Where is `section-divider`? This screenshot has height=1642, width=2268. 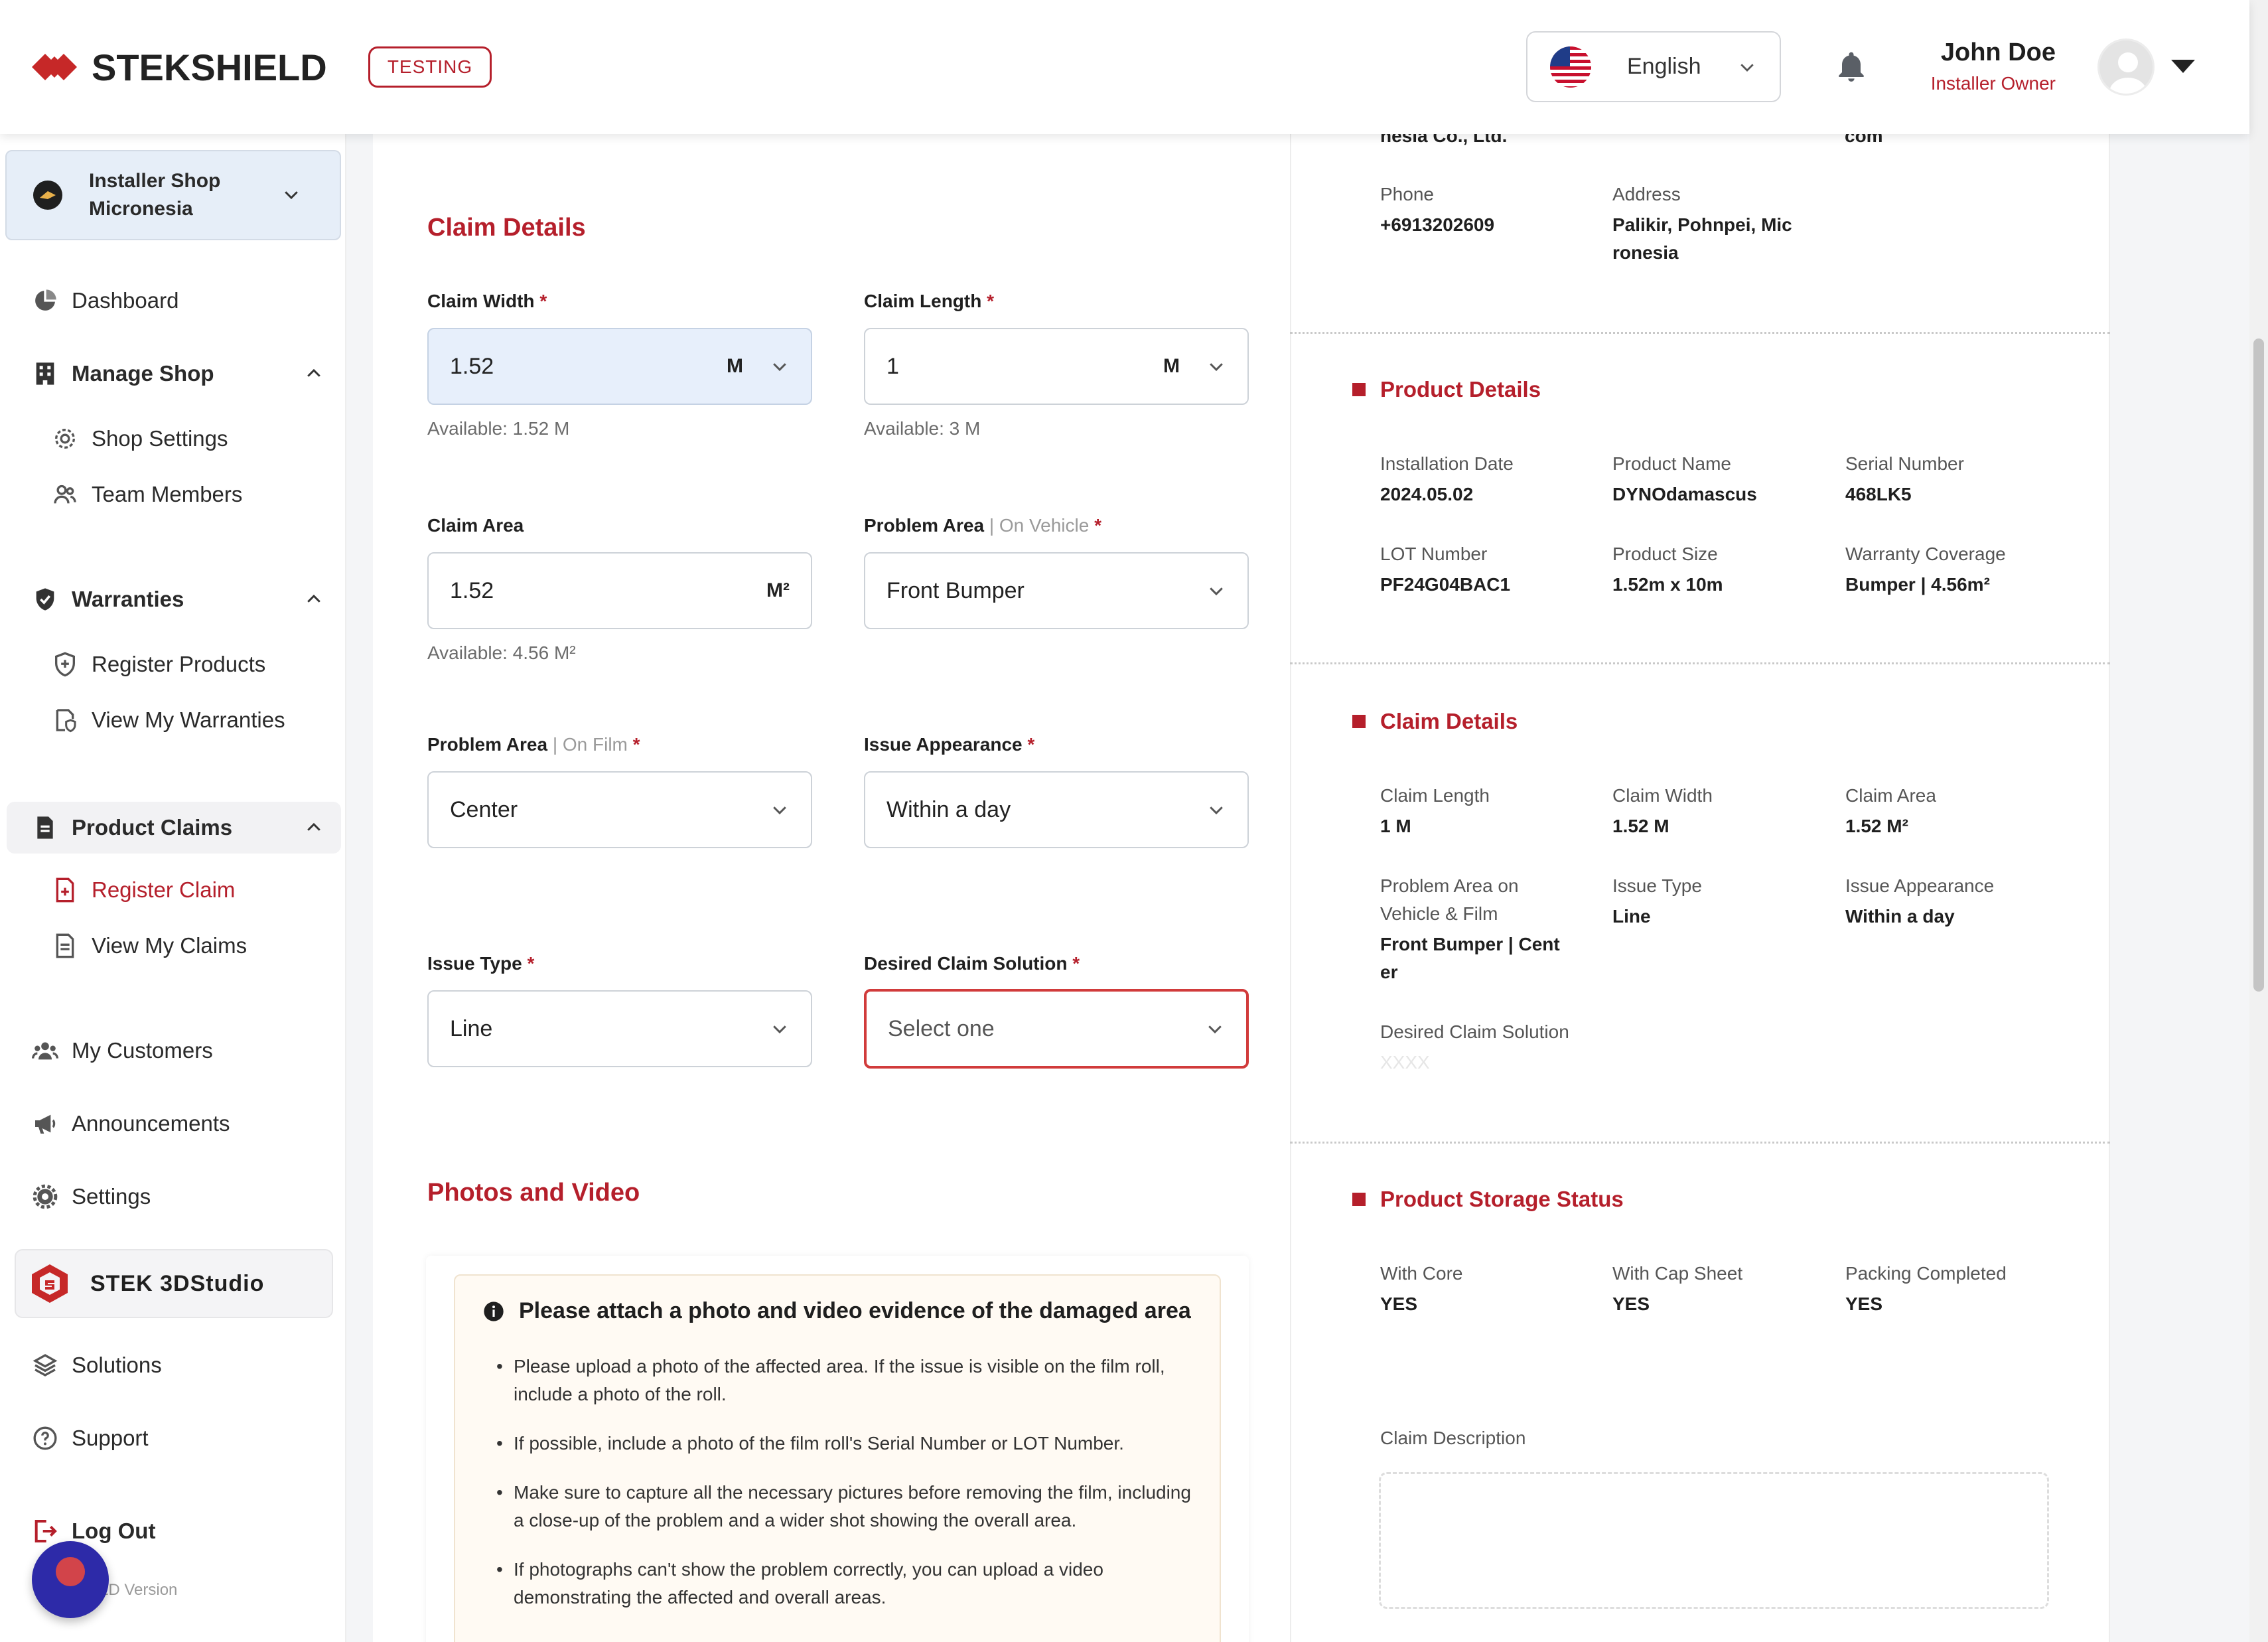
section-divider is located at coordinates (1700, 333).